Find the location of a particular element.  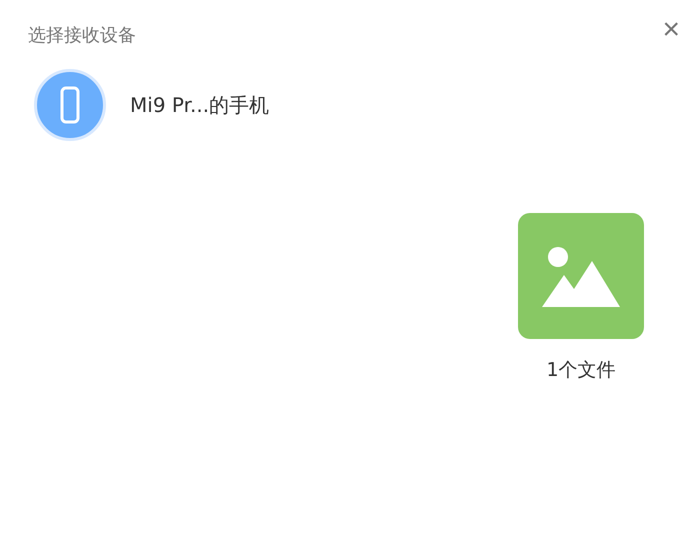

image-file-tile is located at coordinates (581, 276).